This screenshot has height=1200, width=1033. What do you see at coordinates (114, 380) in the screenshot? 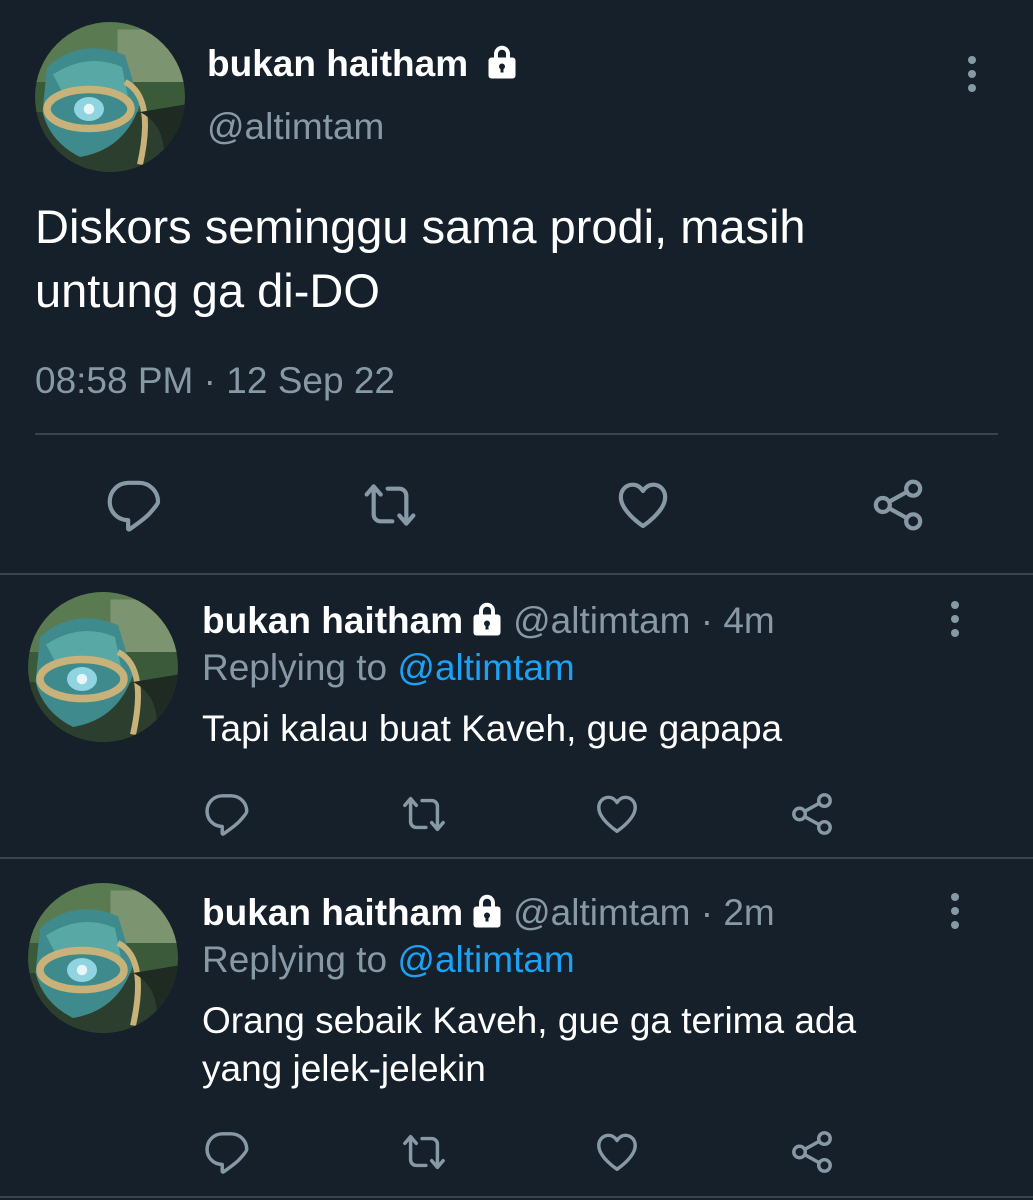
I see `tweet-time: 08:58 PM` at bounding box center [114, 380].